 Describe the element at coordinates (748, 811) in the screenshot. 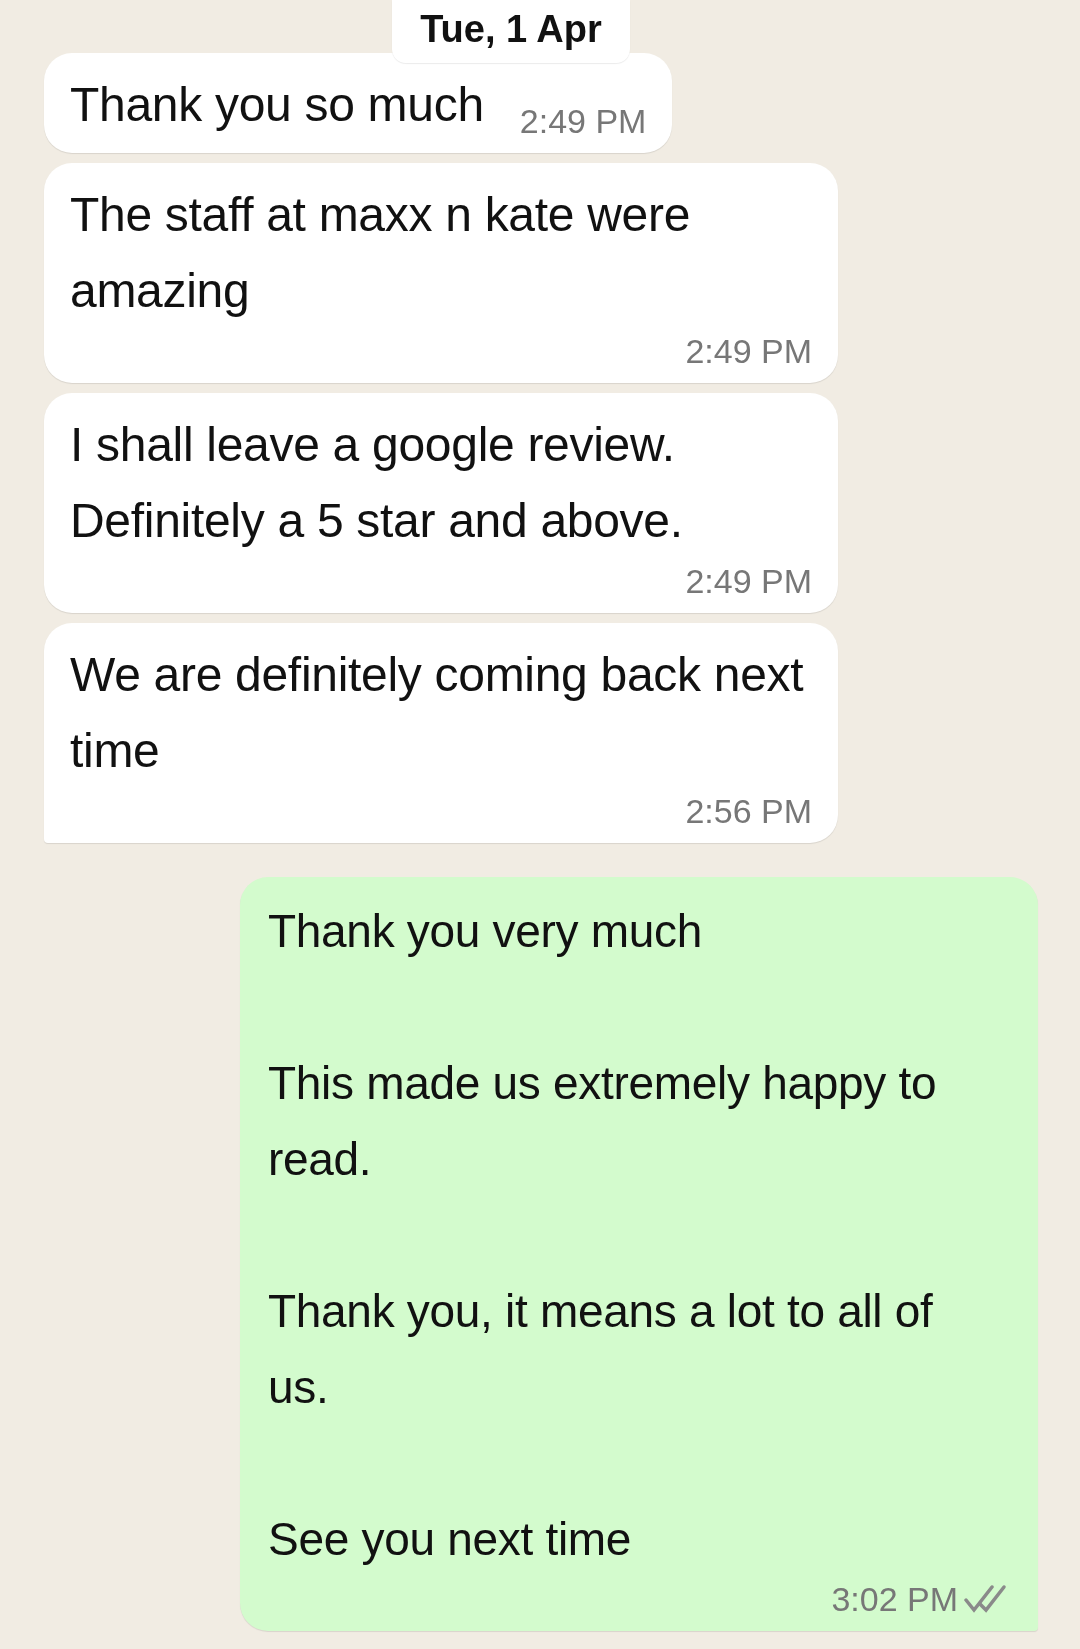

I see `message-time: 2:56 PM` at that location.